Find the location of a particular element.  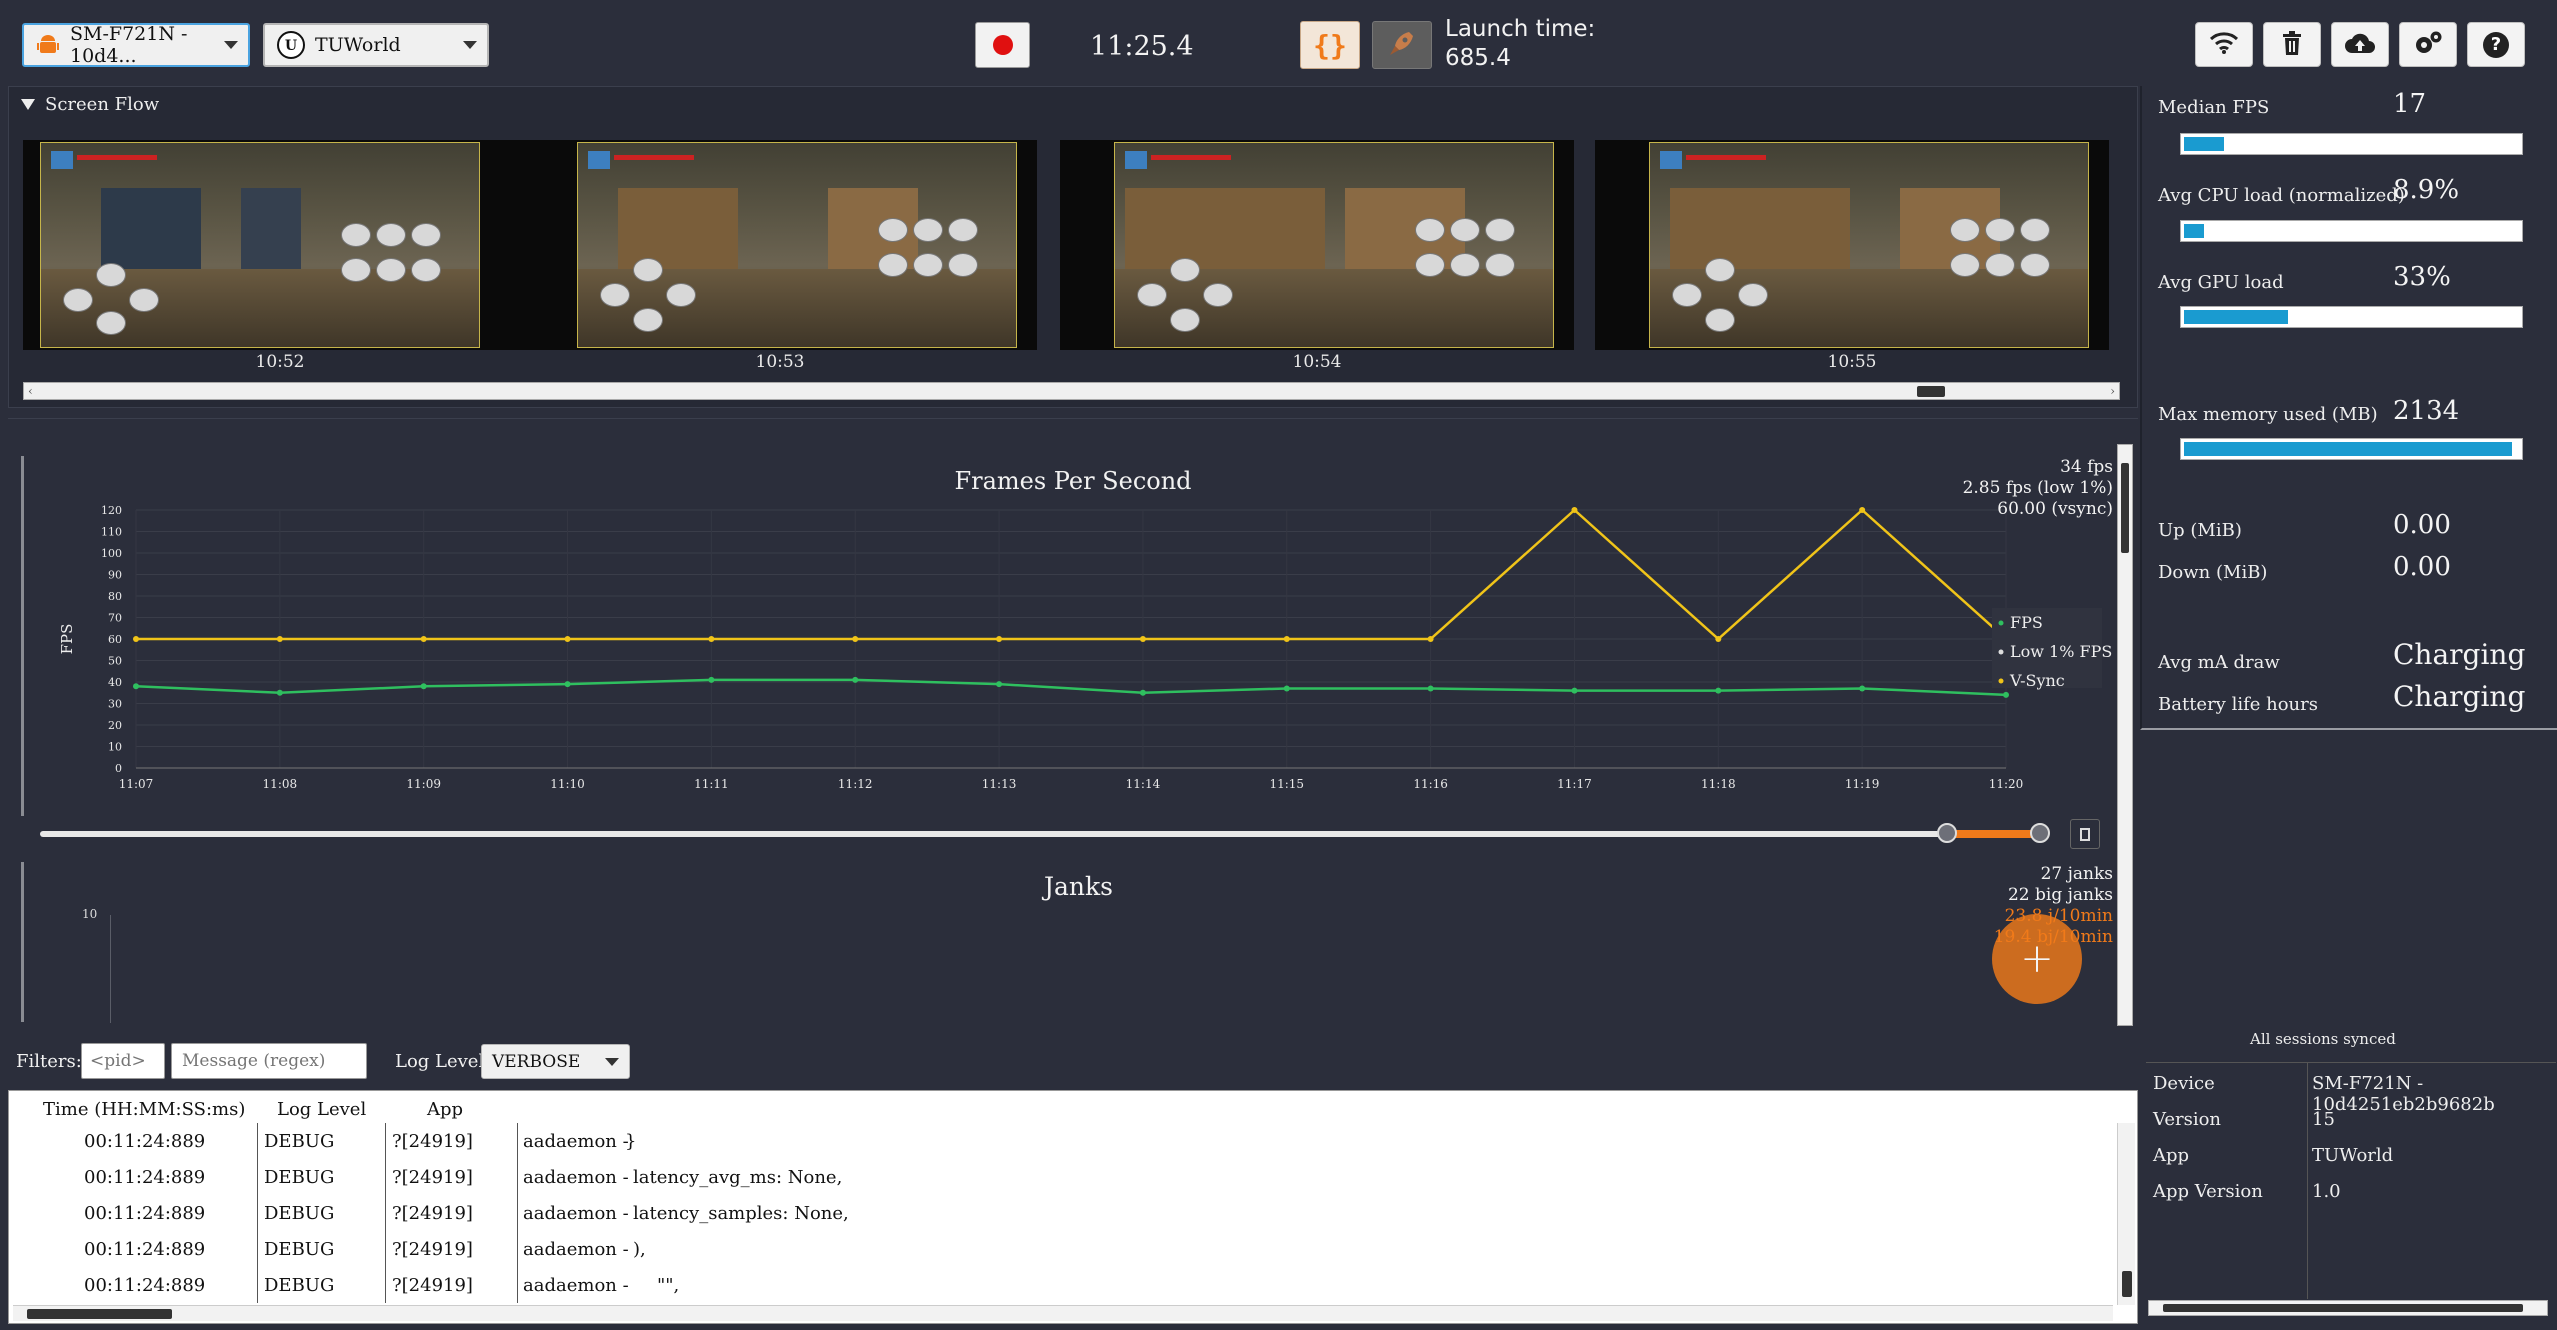

charts-scrollbar-thumb is located at coordinates (2125, 508).